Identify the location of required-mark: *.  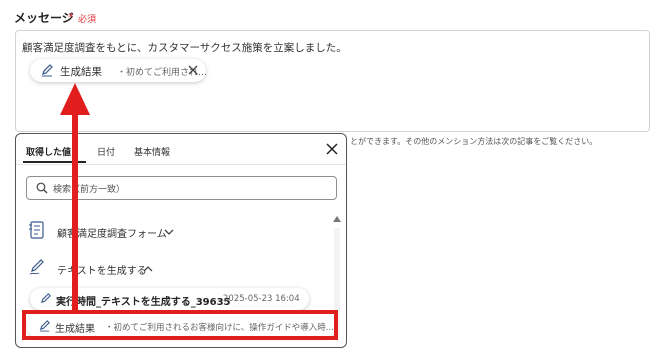
(71, 17).